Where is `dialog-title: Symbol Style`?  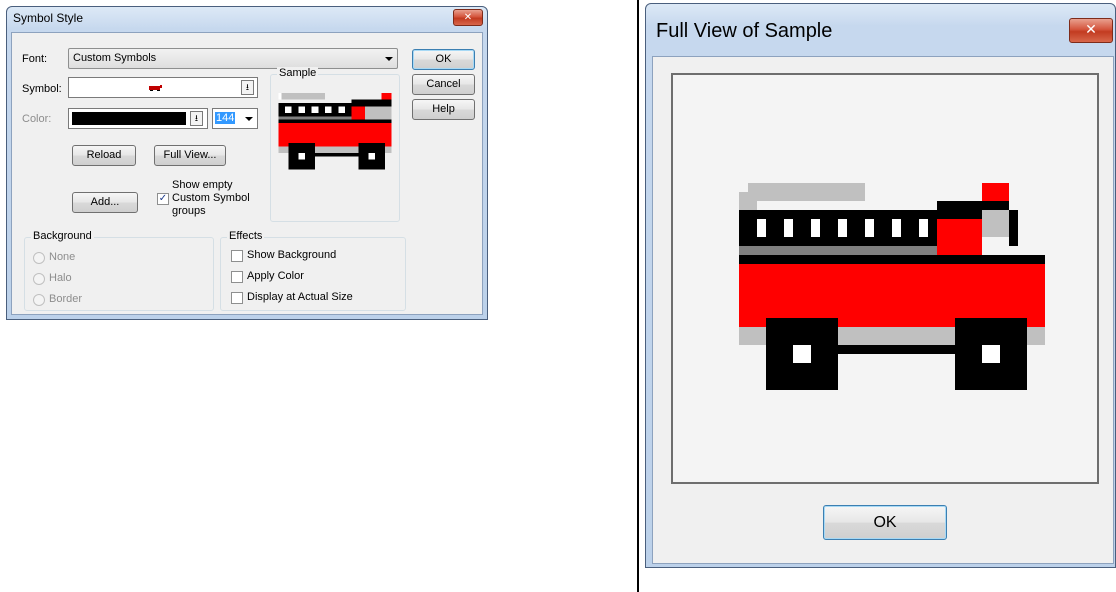
dialog-title: Symbol Style is located at coordinates (48, 18).